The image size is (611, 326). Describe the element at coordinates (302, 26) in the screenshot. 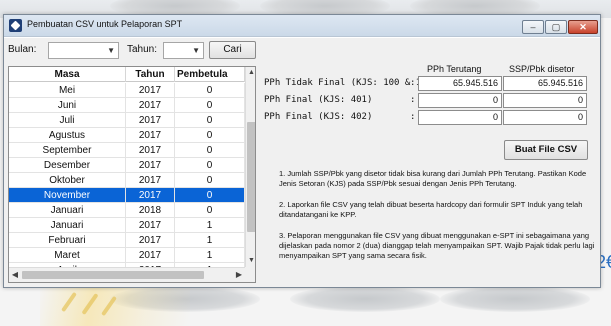

I see `title-bar: Pembuatan CSV untuk Pelaporan SPT – ▢ ✕` at that location.